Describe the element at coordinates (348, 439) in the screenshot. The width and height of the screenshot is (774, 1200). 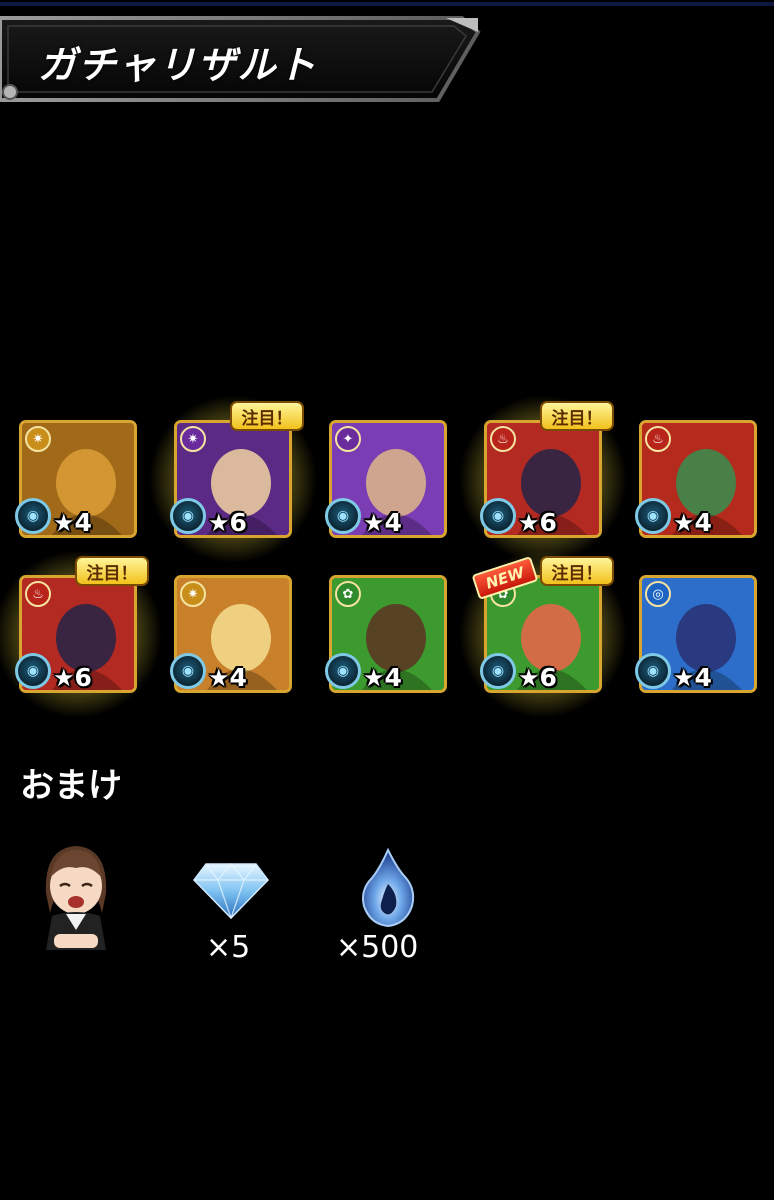
I see `element-icon: ✦` at that location.